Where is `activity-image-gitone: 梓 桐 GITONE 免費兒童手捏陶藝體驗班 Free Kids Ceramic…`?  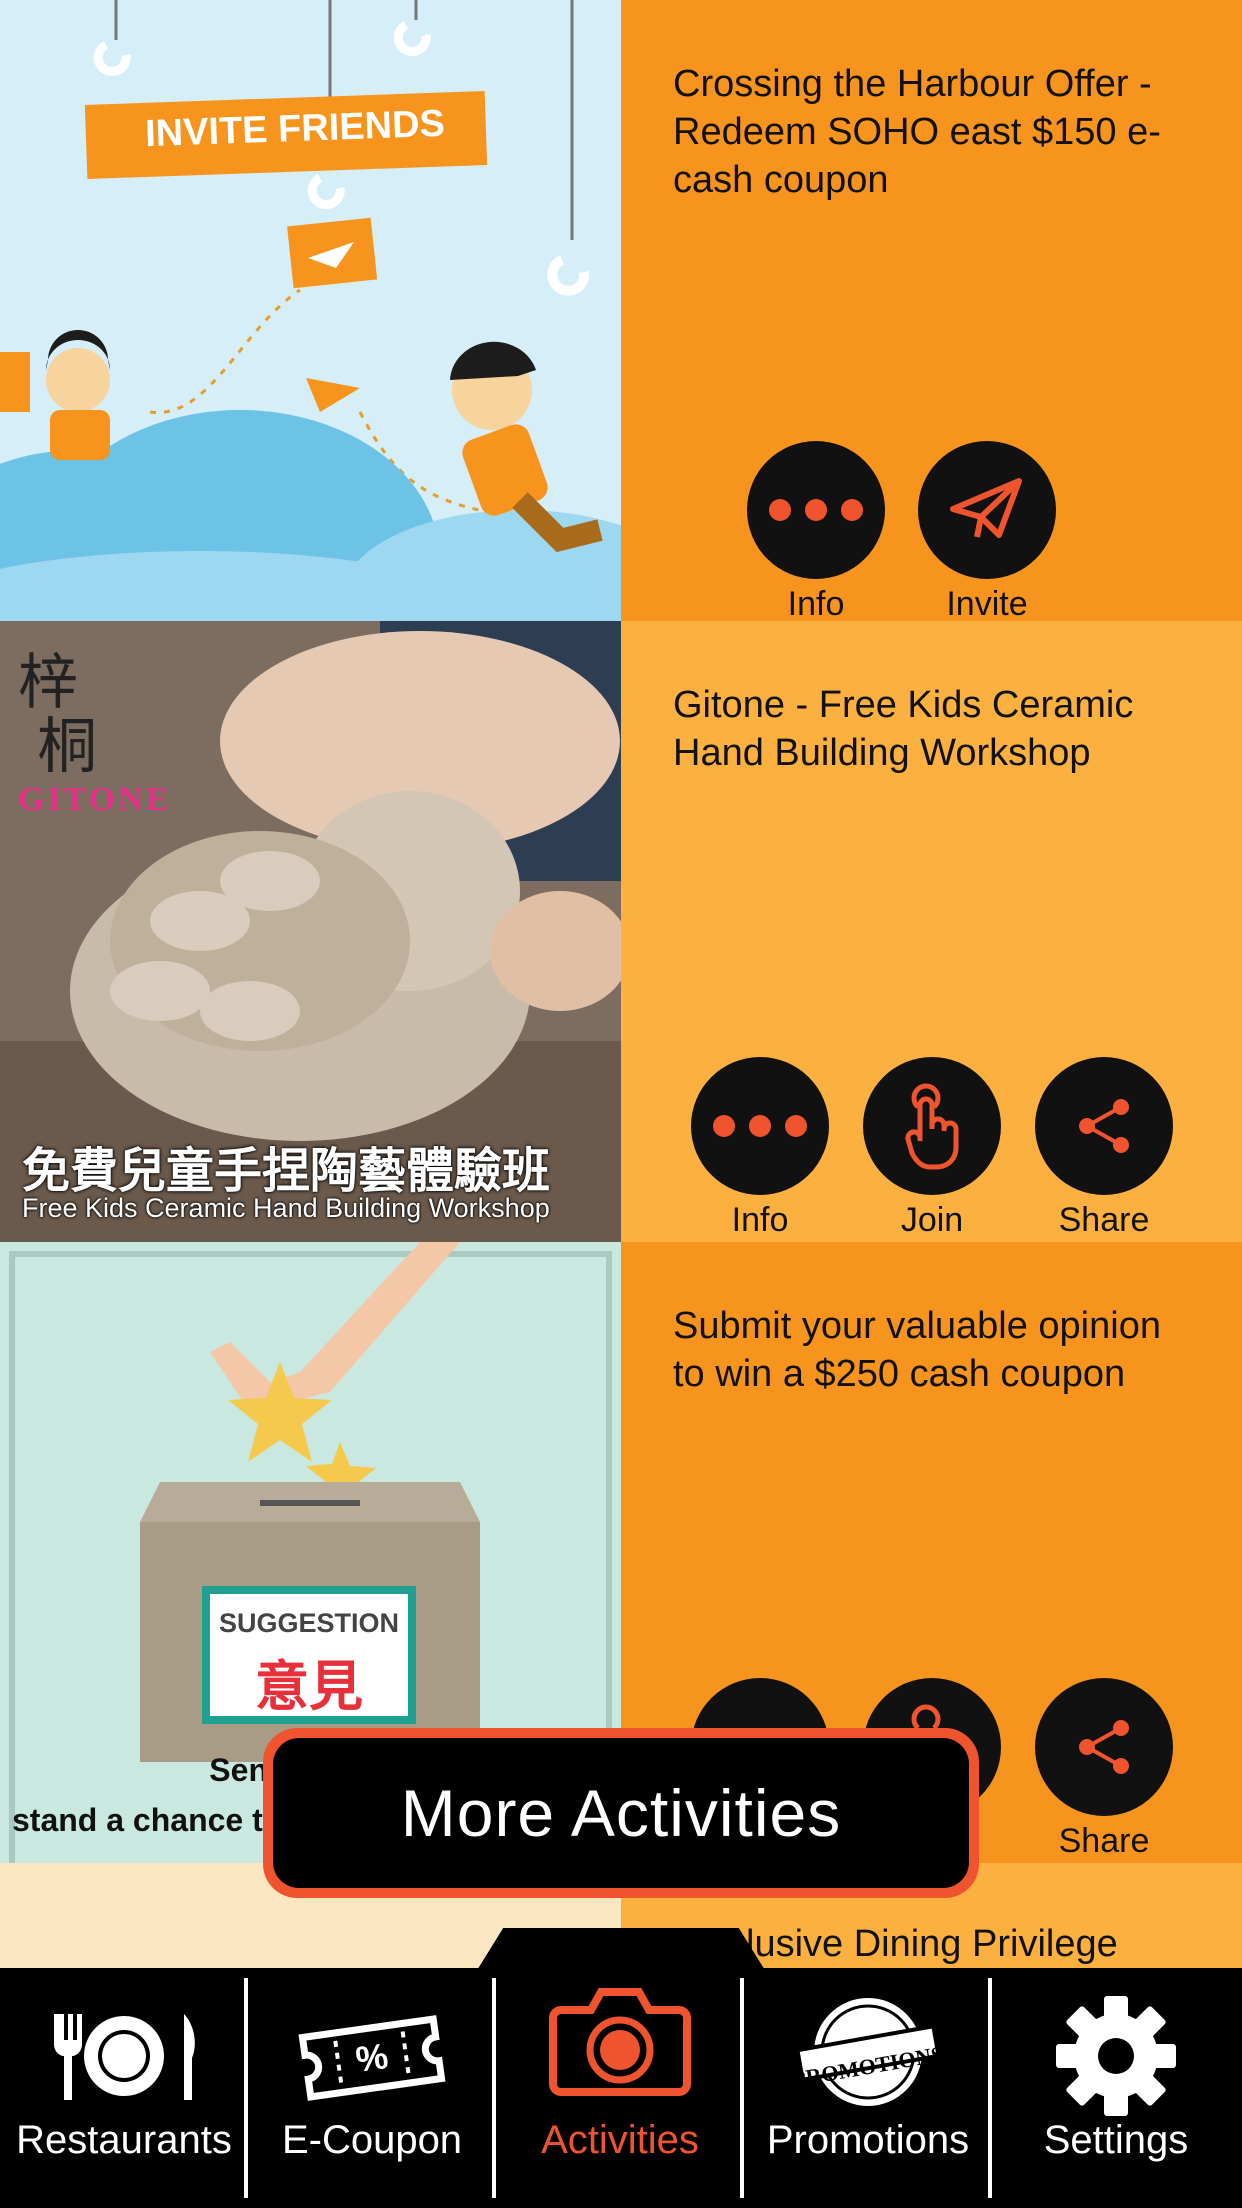
activity-image-gitone: 梓 桐 GITONE 免費兒童手捏陶藝體驗班 Free Kids Ceramic… is located at coordinates (310, 931).